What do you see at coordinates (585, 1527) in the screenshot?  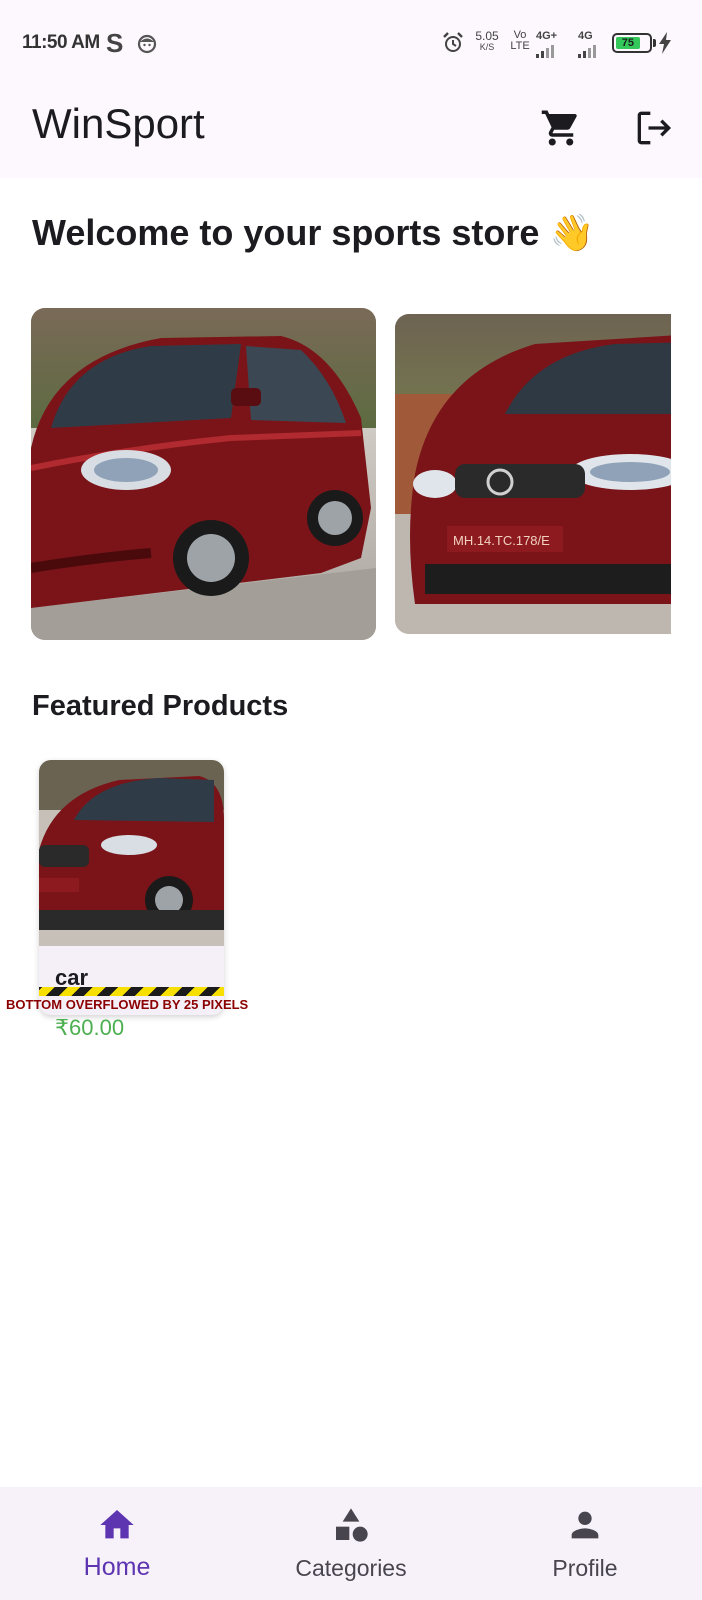 I see `person-icon` at bounding box center [585, 1527].